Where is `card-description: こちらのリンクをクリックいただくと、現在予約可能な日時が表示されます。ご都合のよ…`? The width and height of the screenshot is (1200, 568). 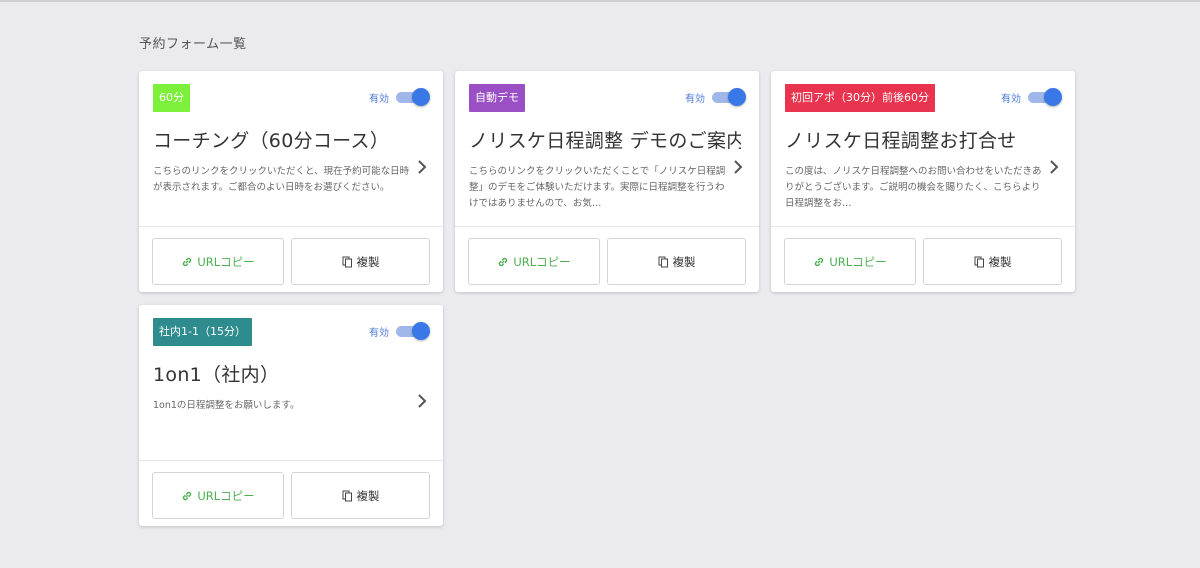
card-description: こちらのリンクをクリックいただくと、現在予約可能な日時が表示されます。ご都合のよ… is located at coordinates (281, 179).